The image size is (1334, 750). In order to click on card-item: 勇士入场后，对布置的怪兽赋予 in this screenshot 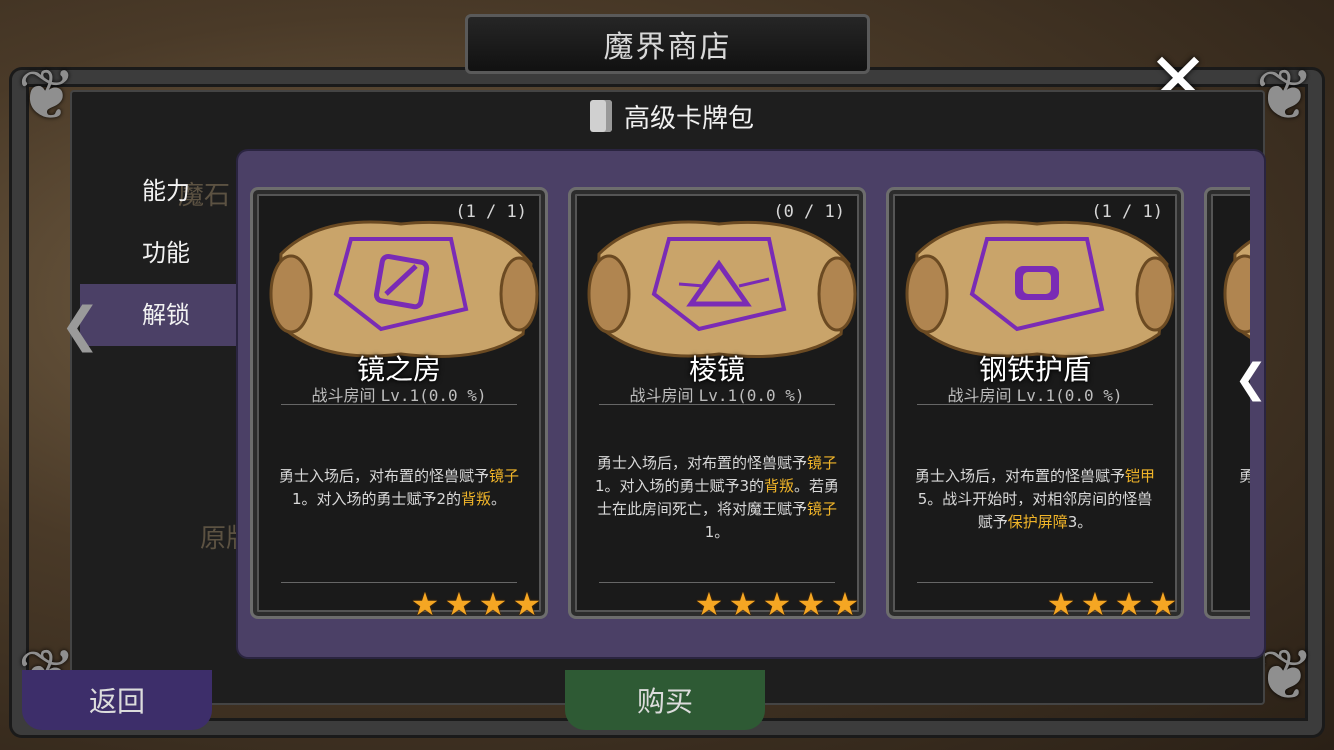, I will do `click(1227, 403)`.